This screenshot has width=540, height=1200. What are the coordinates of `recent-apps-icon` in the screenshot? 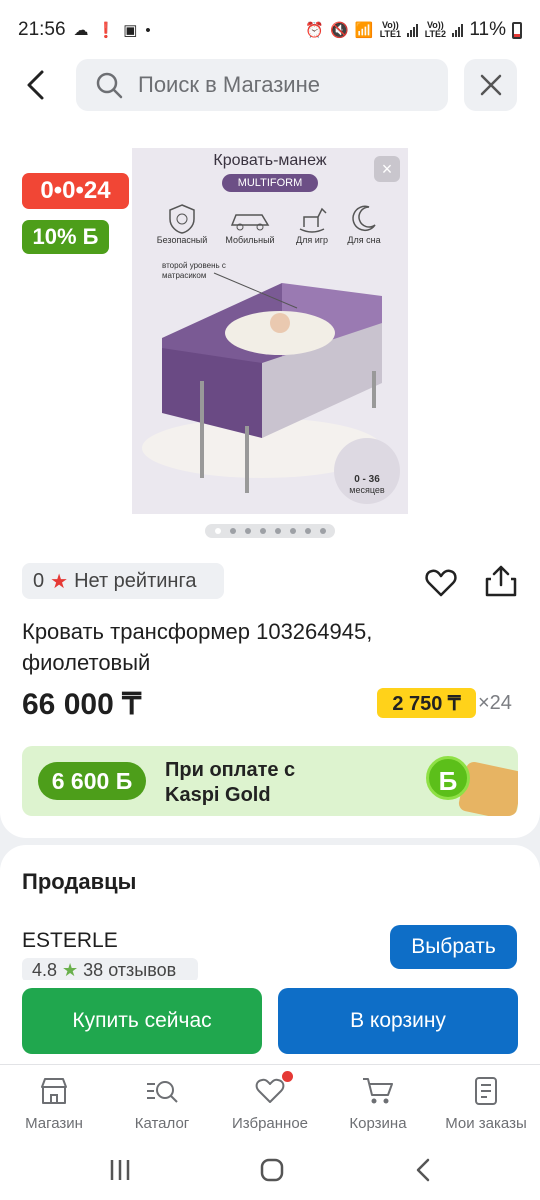 It's located at (120, 1170).